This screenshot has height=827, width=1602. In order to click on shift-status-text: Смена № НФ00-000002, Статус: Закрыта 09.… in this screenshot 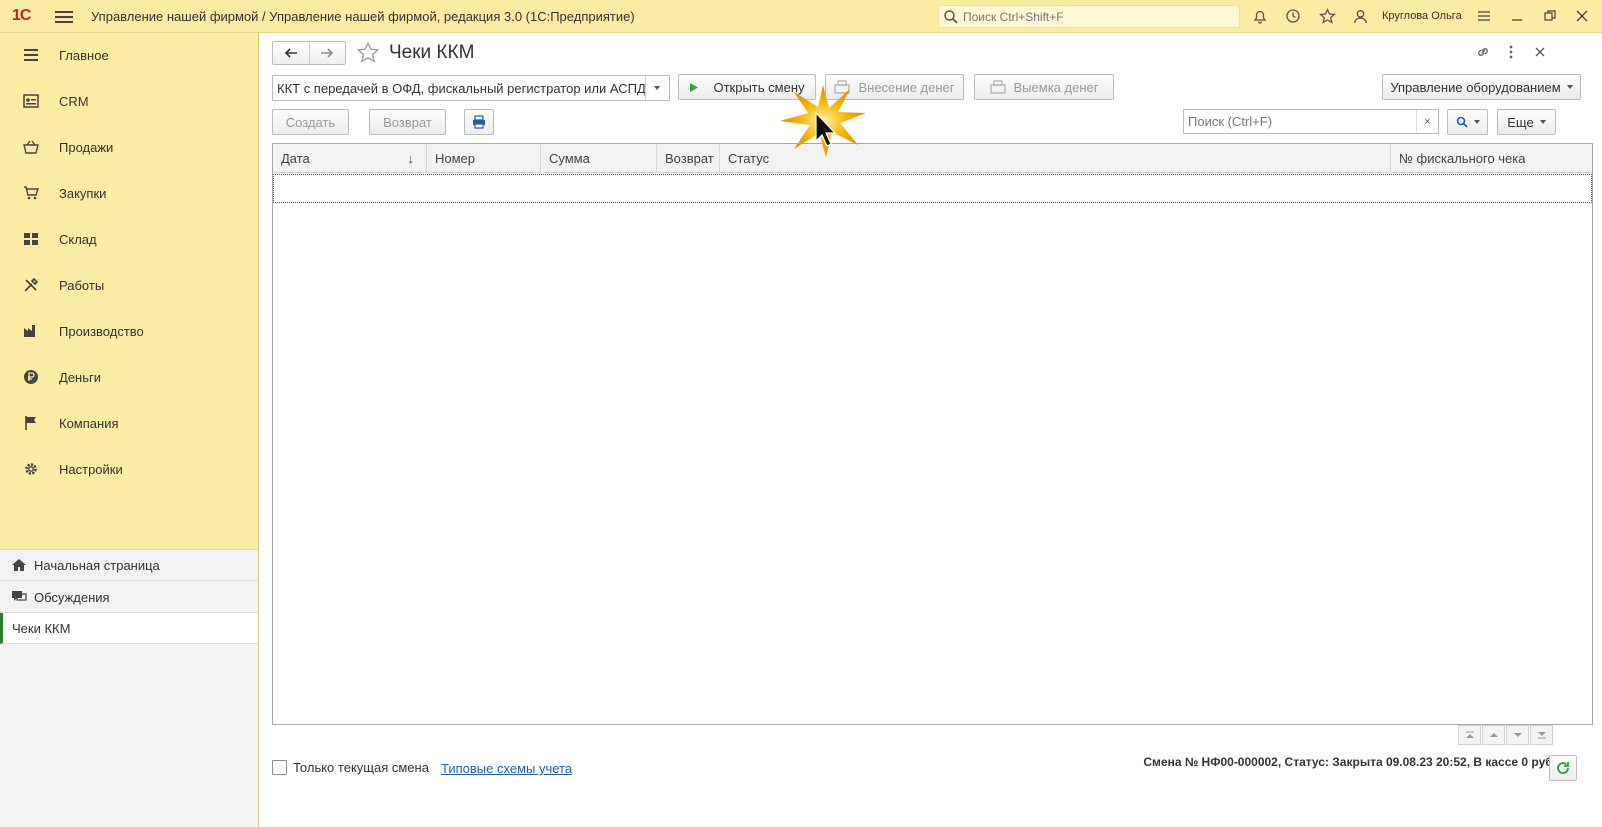, I will do `click(1349, 762)`.